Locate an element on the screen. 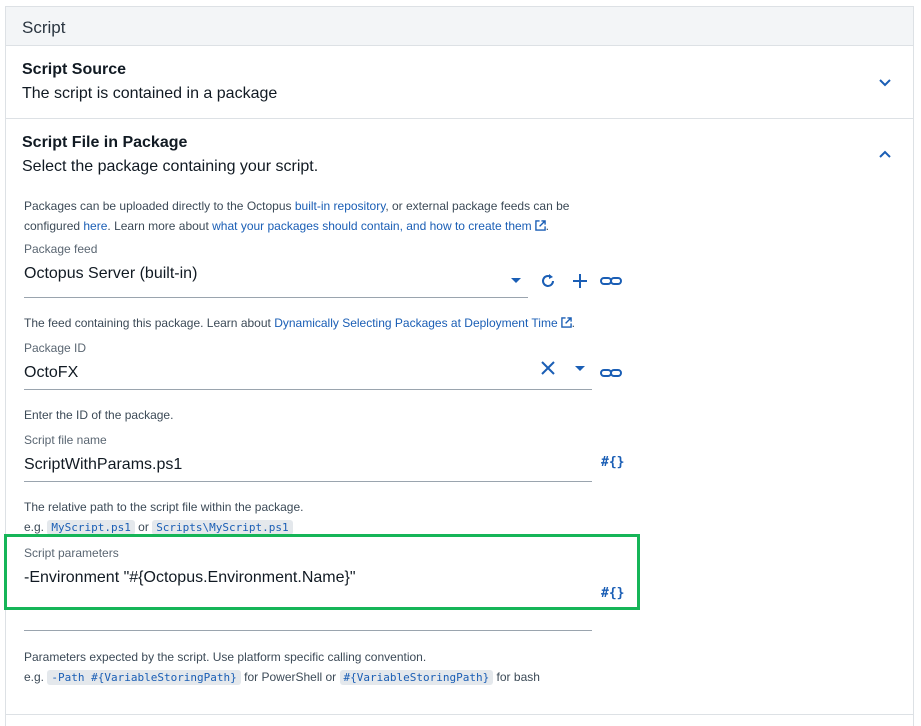 The height and width of the screenshot is (726, 921). chevron-down-icon is located at coordinates (885, 82).